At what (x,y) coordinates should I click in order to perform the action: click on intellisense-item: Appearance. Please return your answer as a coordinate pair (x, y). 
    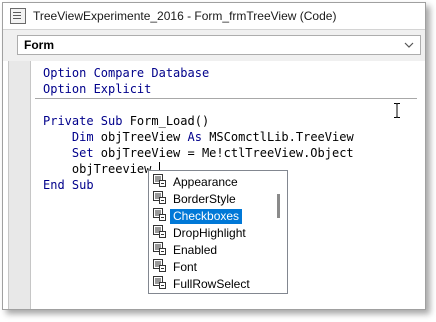
    Looking at the image, I should click on (211, 182).